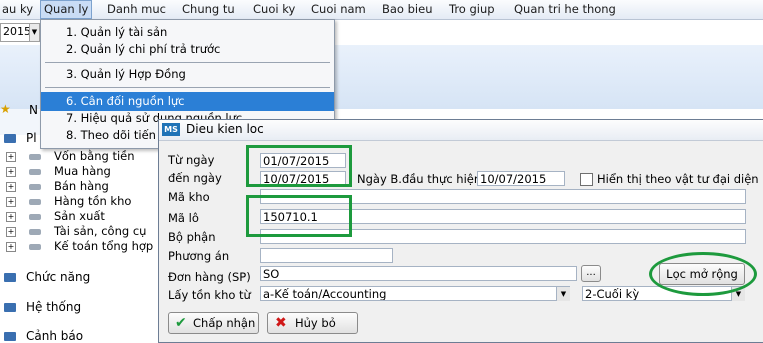 The image size is (763, 343). Describe the element at coordinates (586, 179) in the screenshot. I see `hien-thi-checkbox` at that location.